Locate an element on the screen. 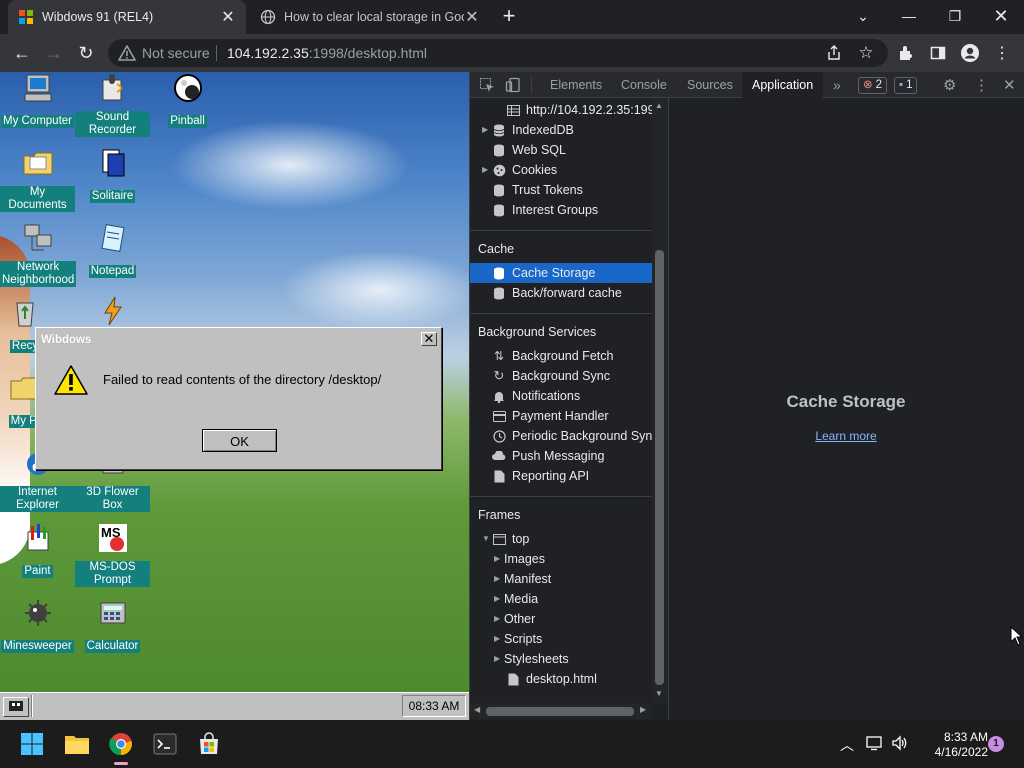  share-icon is located at coordinates (834, 53).